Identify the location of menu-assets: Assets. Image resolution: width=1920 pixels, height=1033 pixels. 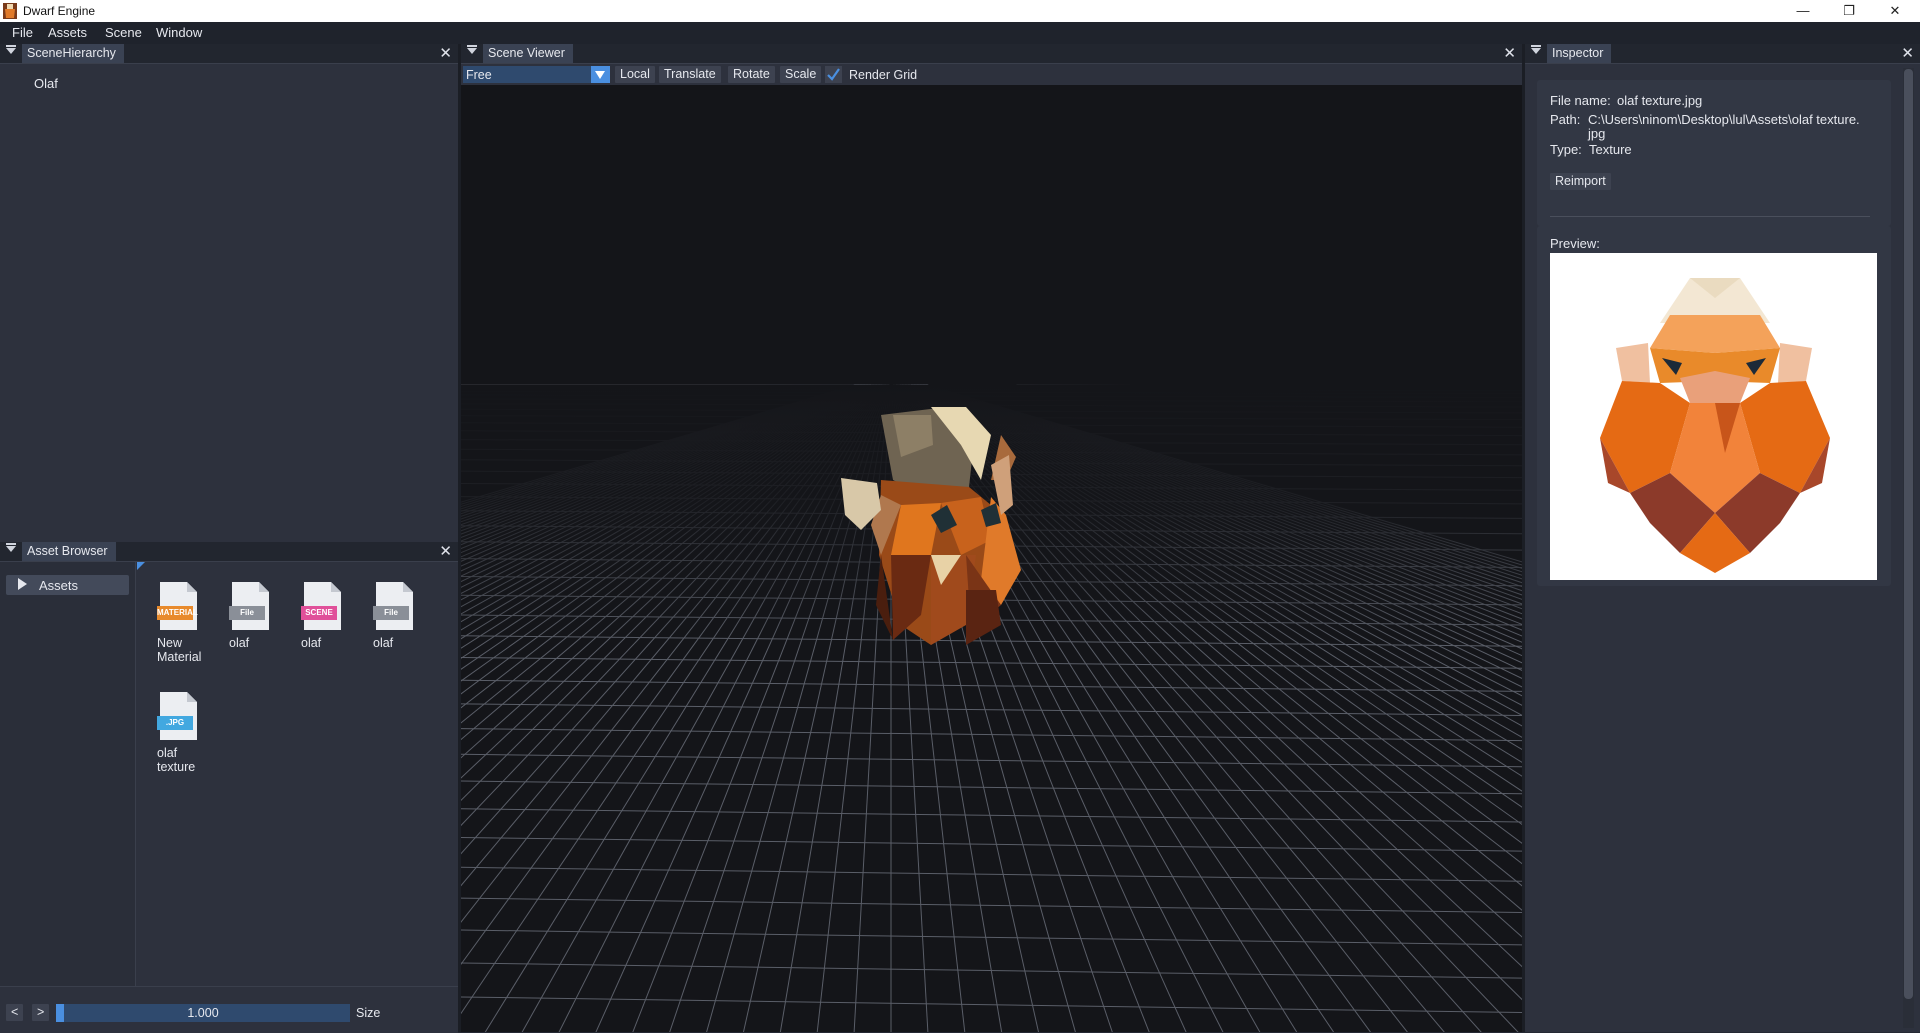
(67, 32).